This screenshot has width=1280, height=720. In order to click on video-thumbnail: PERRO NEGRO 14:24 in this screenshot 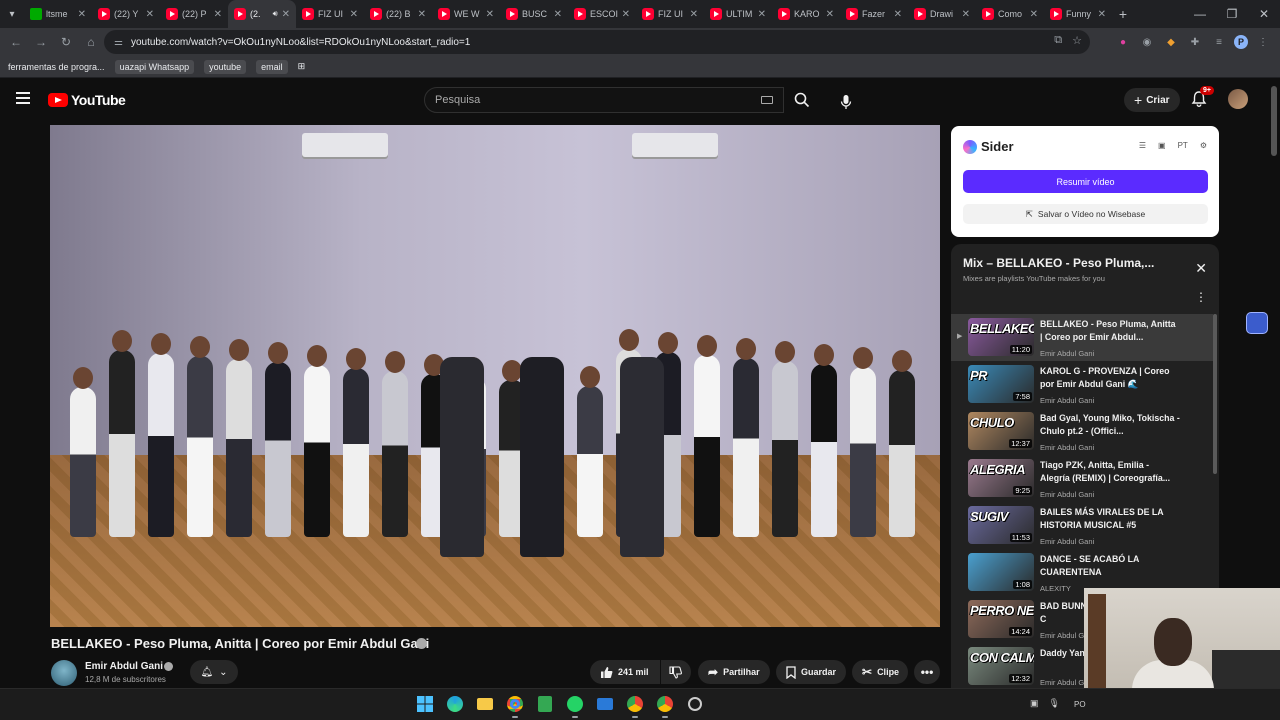, I will do `click(1001, 619)`.